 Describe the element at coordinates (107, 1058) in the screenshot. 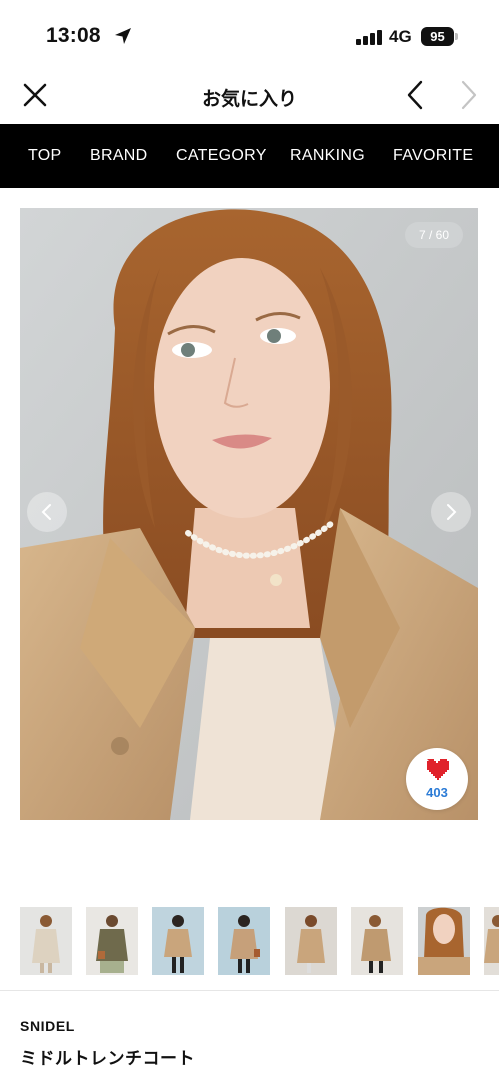

I see `product-name: ミドルトレンチコート` at that location.